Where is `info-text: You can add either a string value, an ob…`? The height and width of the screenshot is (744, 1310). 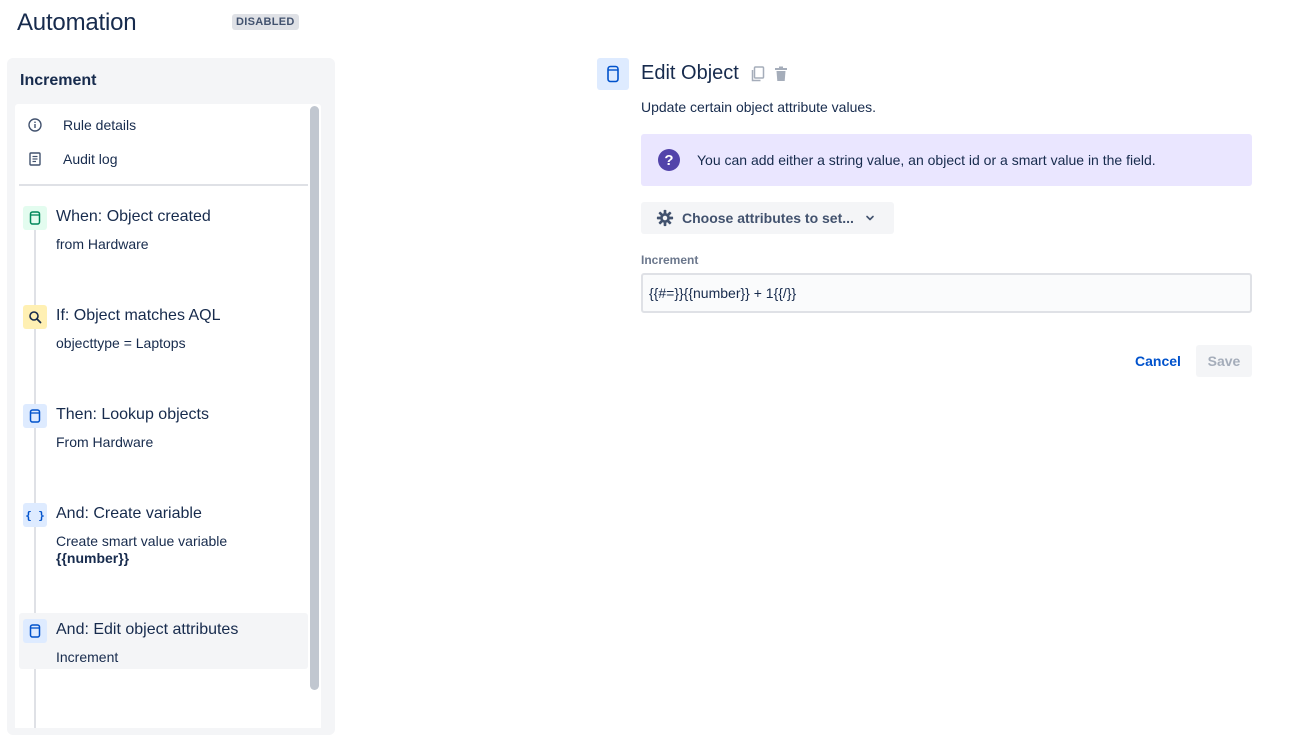
info-text: You can add either a string value, an ob… is located at coordinates (926, 160).